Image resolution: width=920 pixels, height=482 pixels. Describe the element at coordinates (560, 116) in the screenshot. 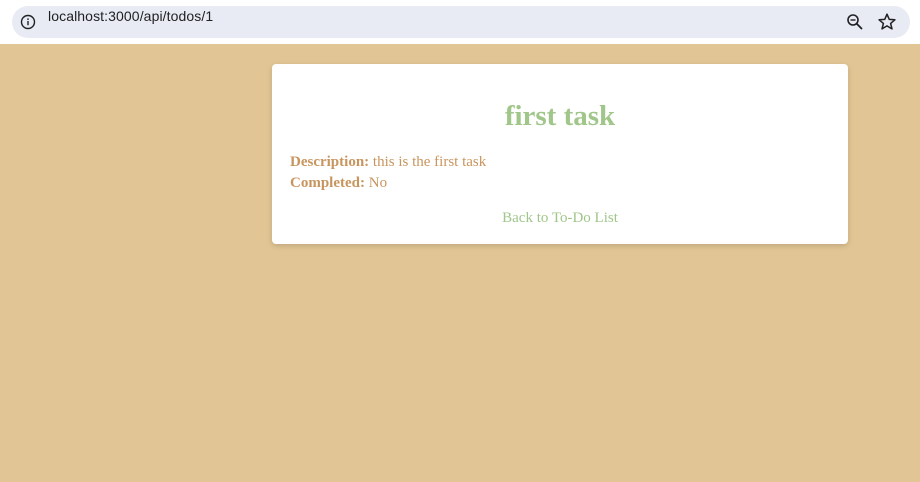

I see `task-title: first task` at that location.